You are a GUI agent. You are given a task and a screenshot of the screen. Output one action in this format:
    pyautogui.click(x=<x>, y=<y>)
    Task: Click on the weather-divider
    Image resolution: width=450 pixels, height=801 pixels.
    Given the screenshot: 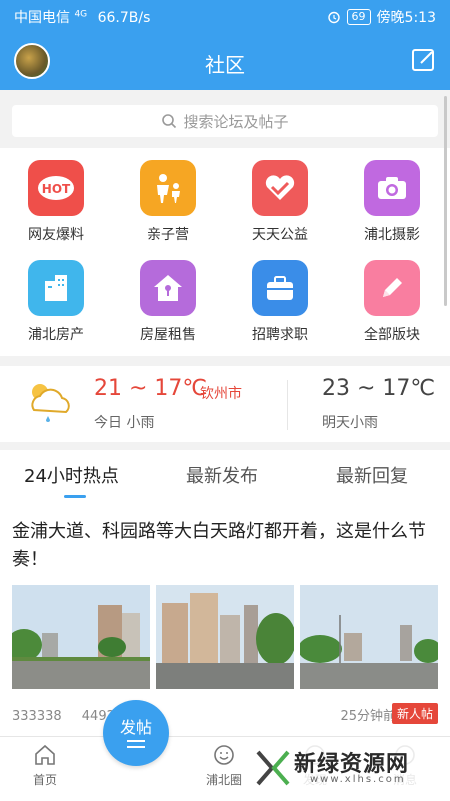 What is the action you would take?
    pyautogui.click(x=287, y=405)
    